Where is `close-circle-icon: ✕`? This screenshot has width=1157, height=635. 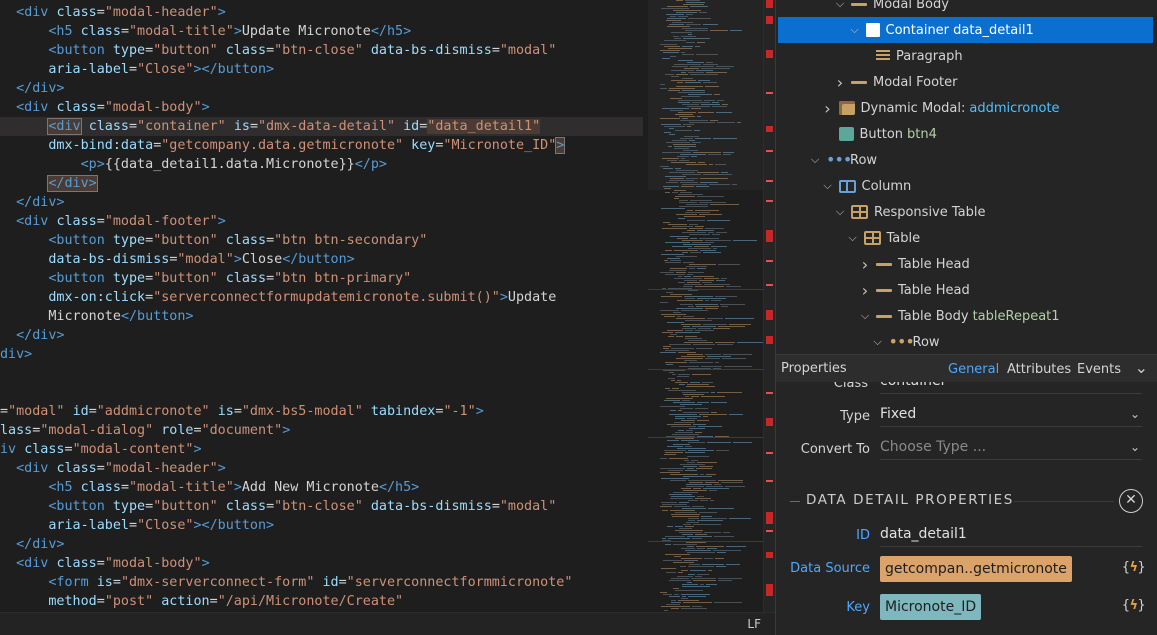
close-circle-icon: ✕ is located at coordinates (1131, 501).